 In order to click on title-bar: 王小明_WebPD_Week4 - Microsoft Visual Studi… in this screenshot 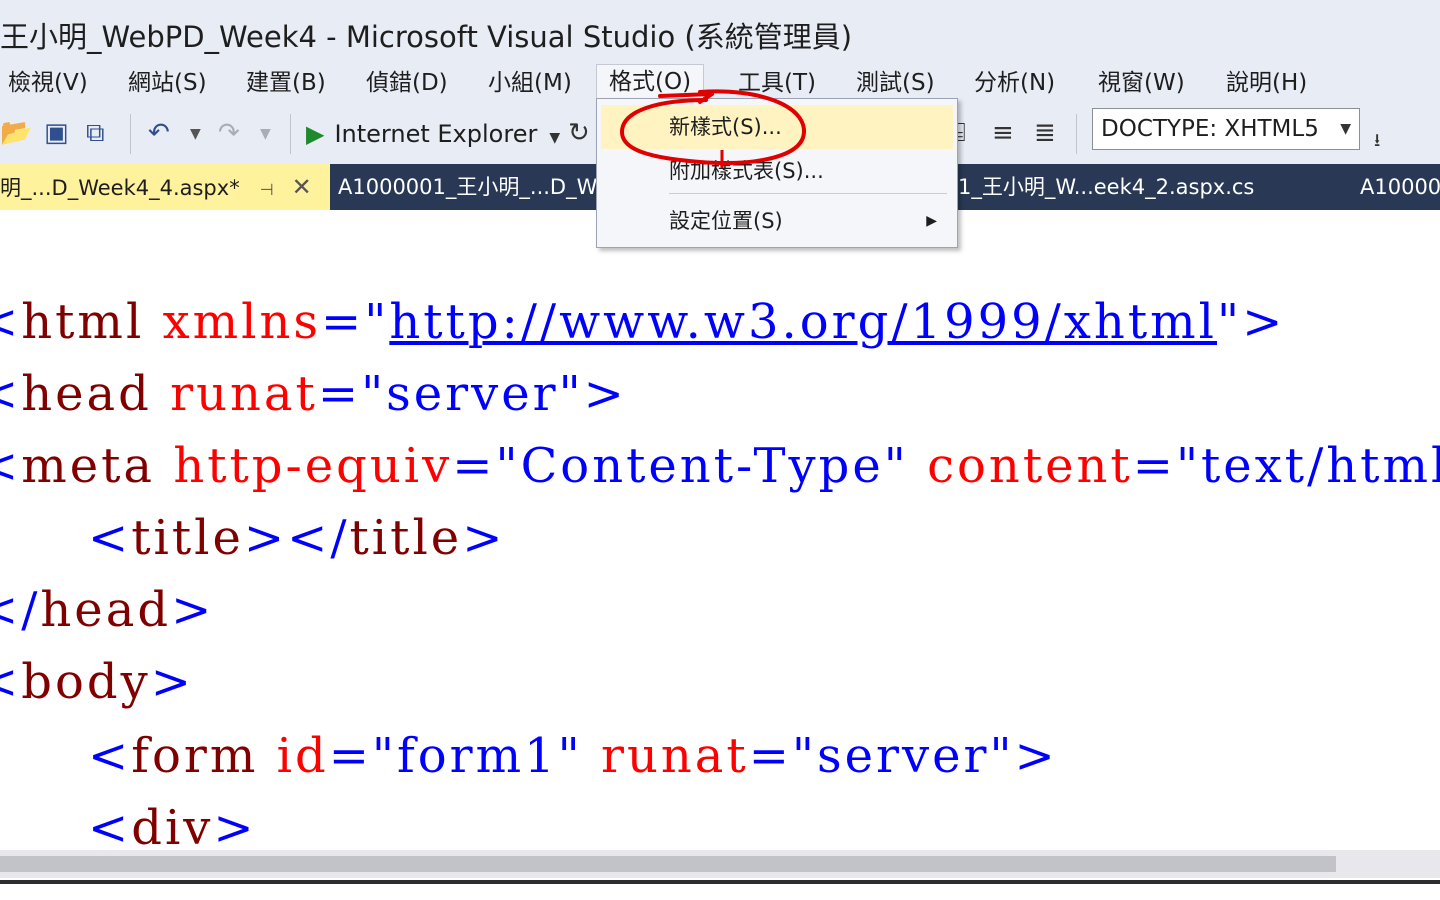, I will do `click(720, 32)`.